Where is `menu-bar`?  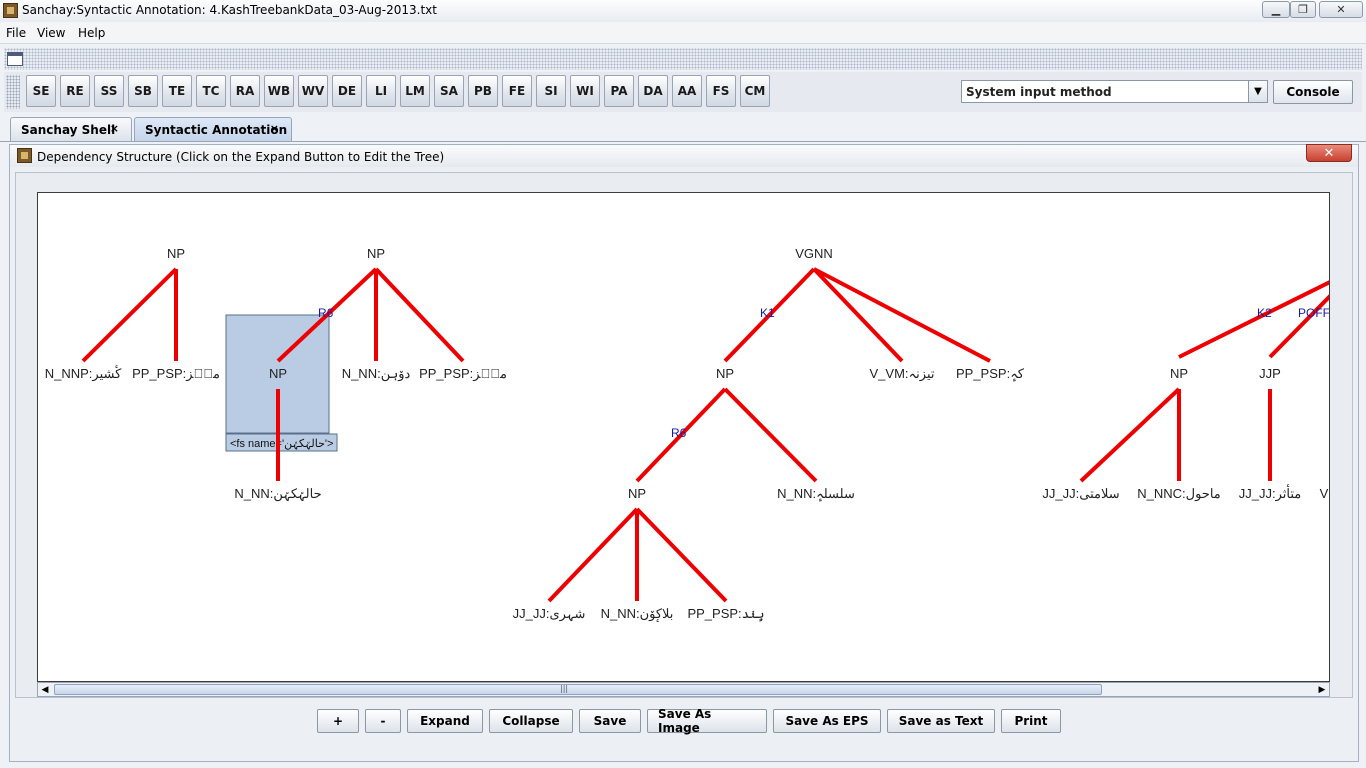 menu-bar is located at coordinates (683, 33).